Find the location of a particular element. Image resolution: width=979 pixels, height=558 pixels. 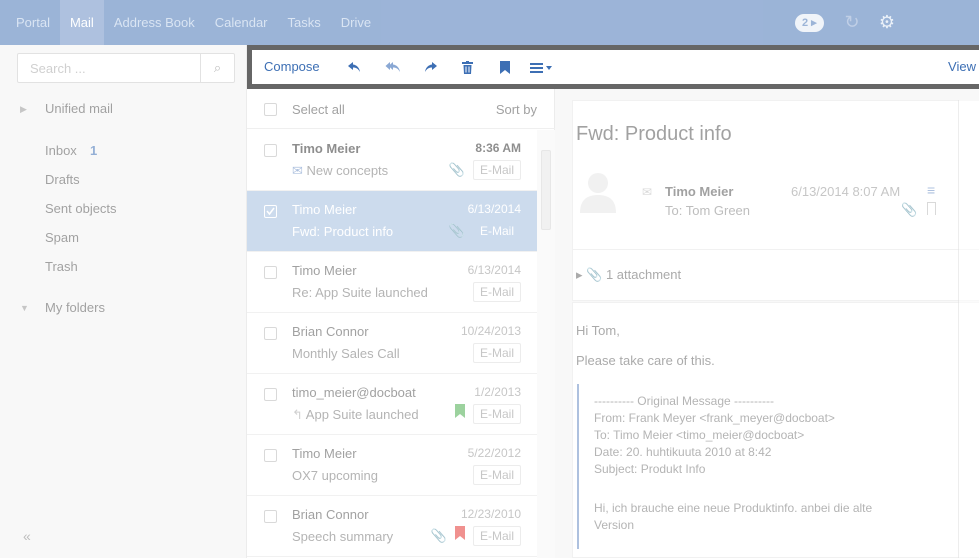

chevron-right-icon: ▶ is located at coordinates (23, 109).